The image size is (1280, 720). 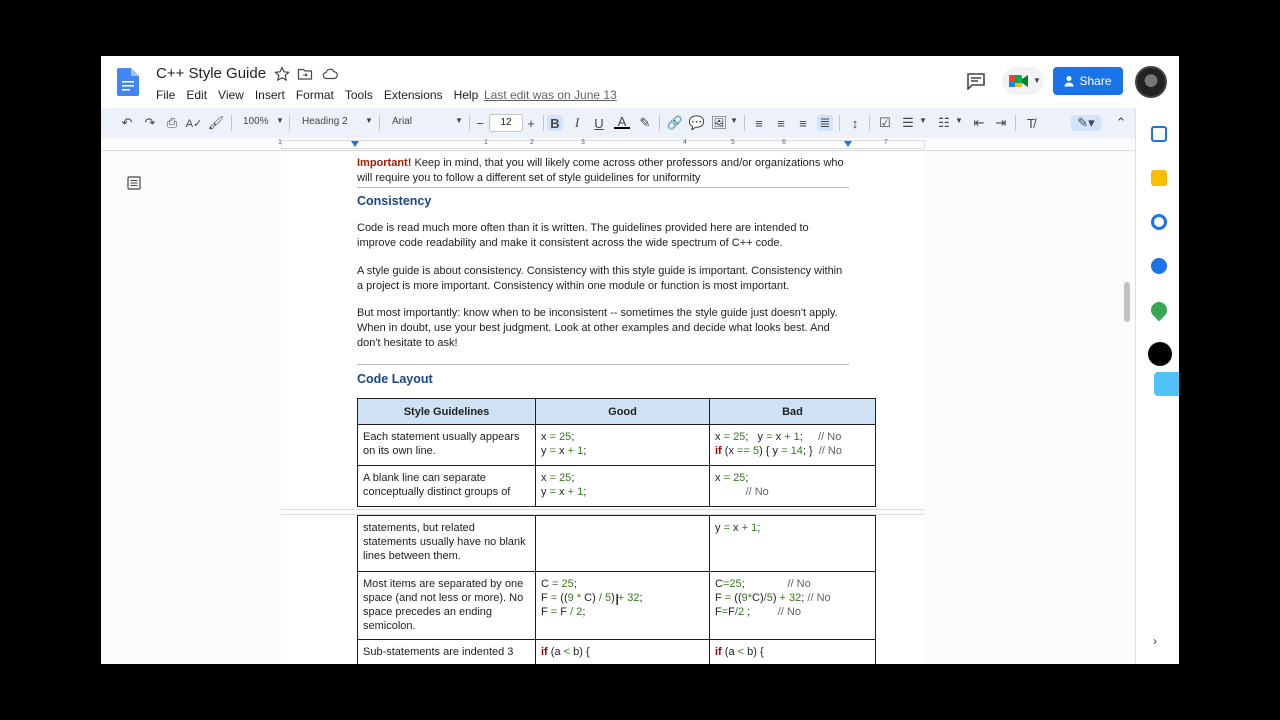 I want to click on last-edit-link: Last edit was on June 13, so click(x=550, y=95).